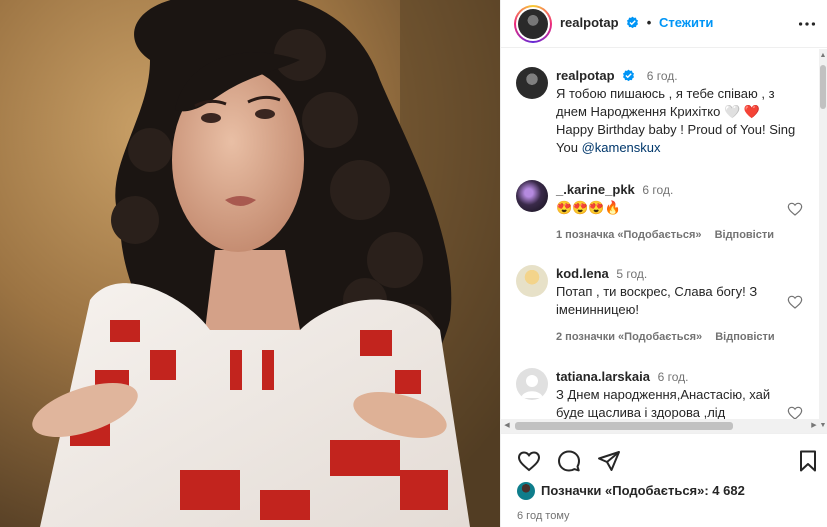  I want to click on comment-likes: 1 позначка «Подобається», so click(629, 235).